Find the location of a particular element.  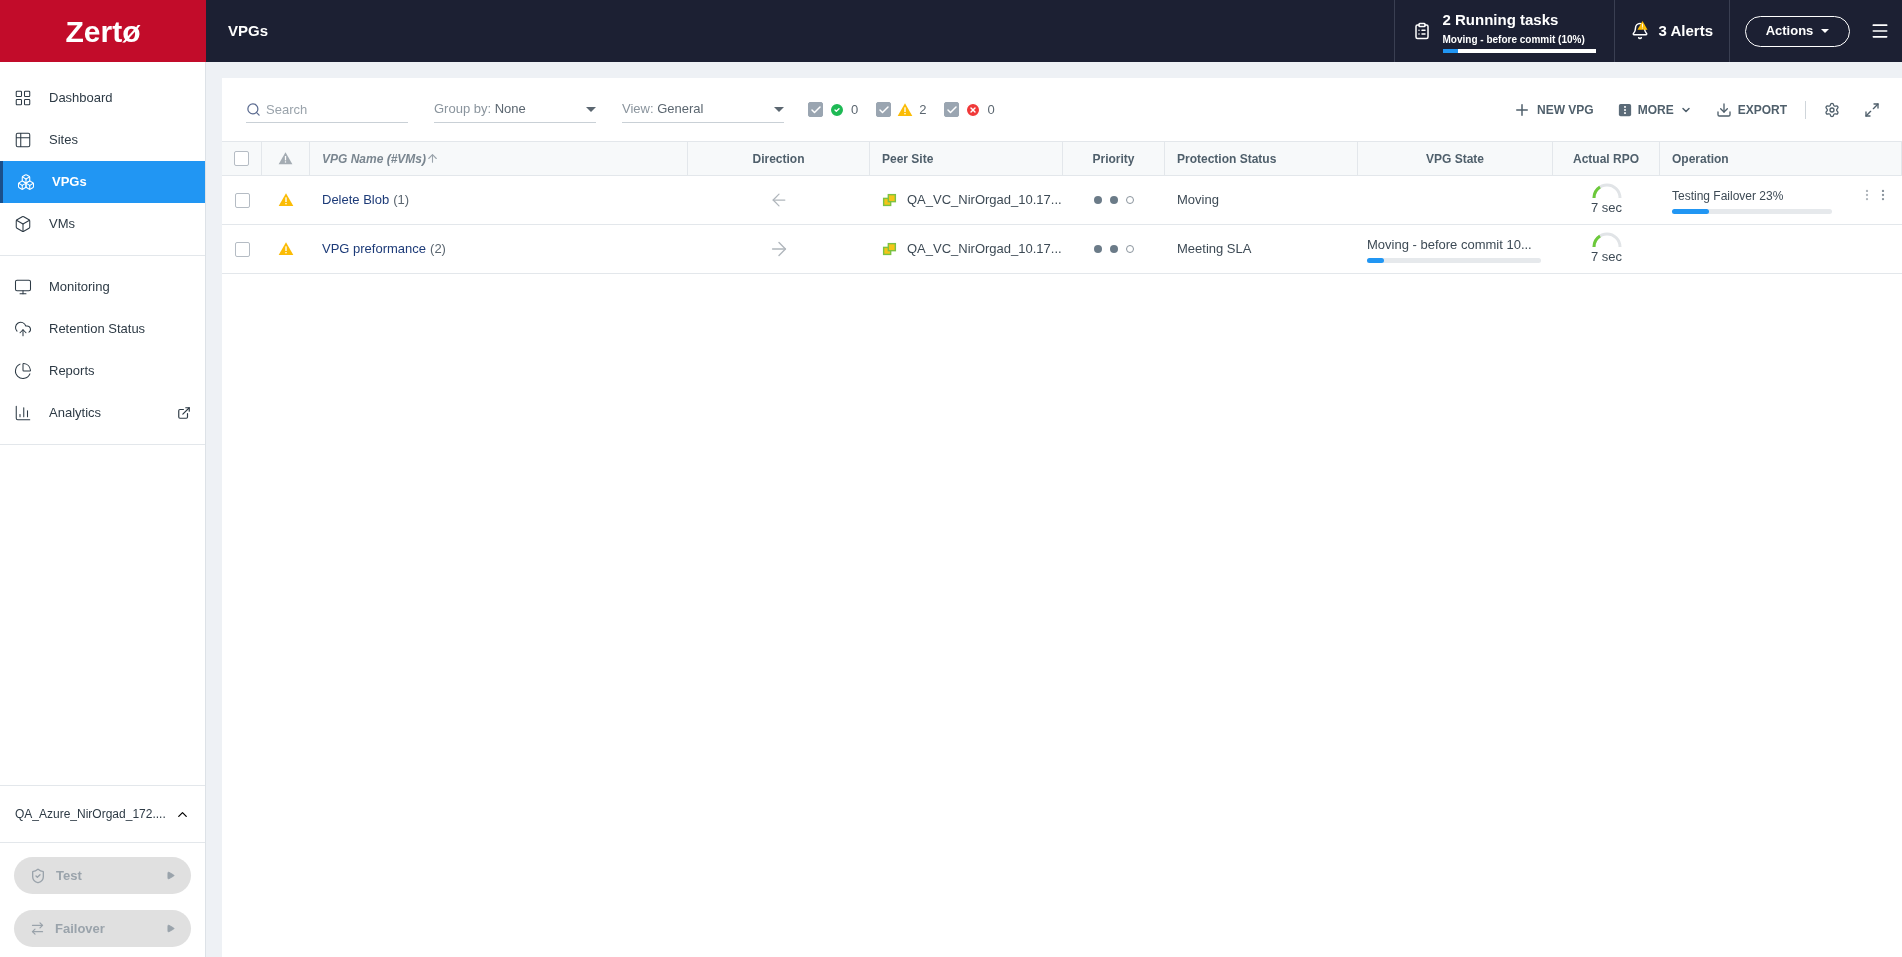

table-icon is located at coordinates (23, 140).